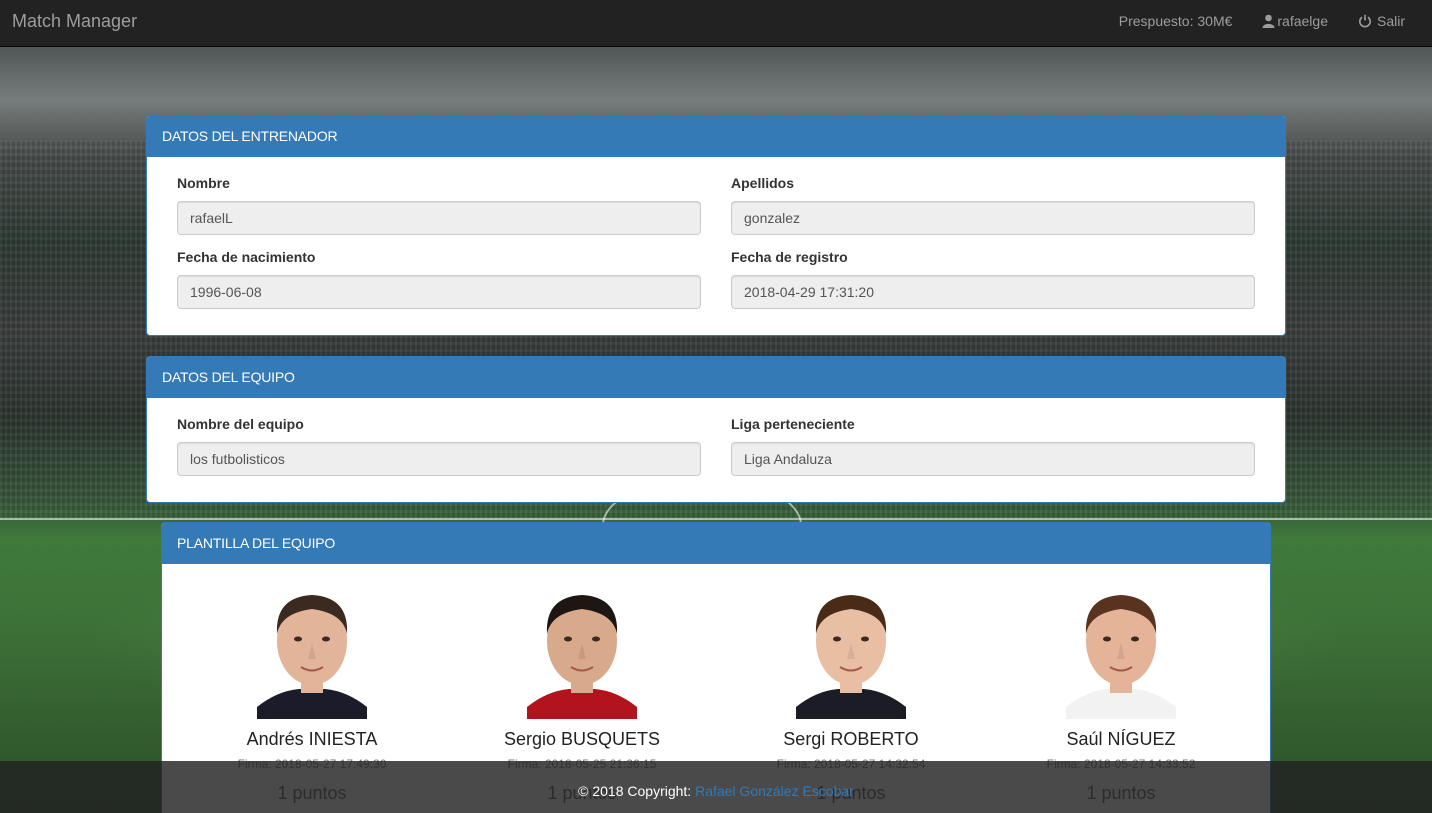 This screenshot has height=813, width=1432. What do you see at coordinates (789, 257) in the screenshot?
I see `registro-label: Fecha de registro` at bounding box center [789, 257].